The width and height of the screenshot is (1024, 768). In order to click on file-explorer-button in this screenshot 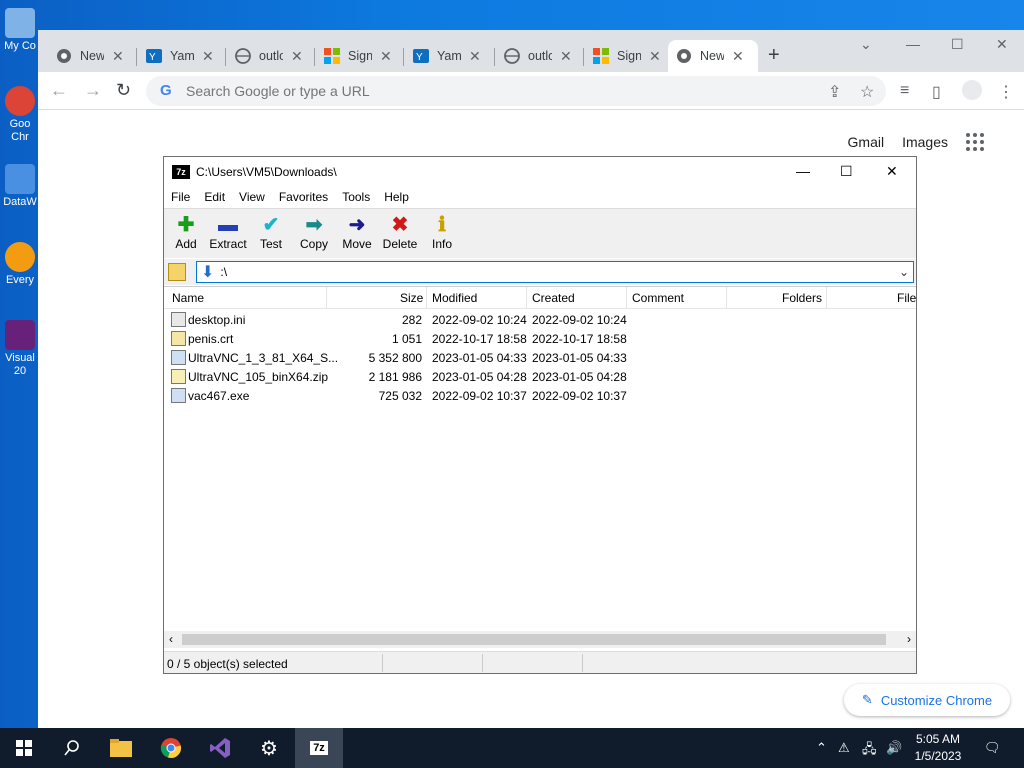, I will do `click(121, 748)`.